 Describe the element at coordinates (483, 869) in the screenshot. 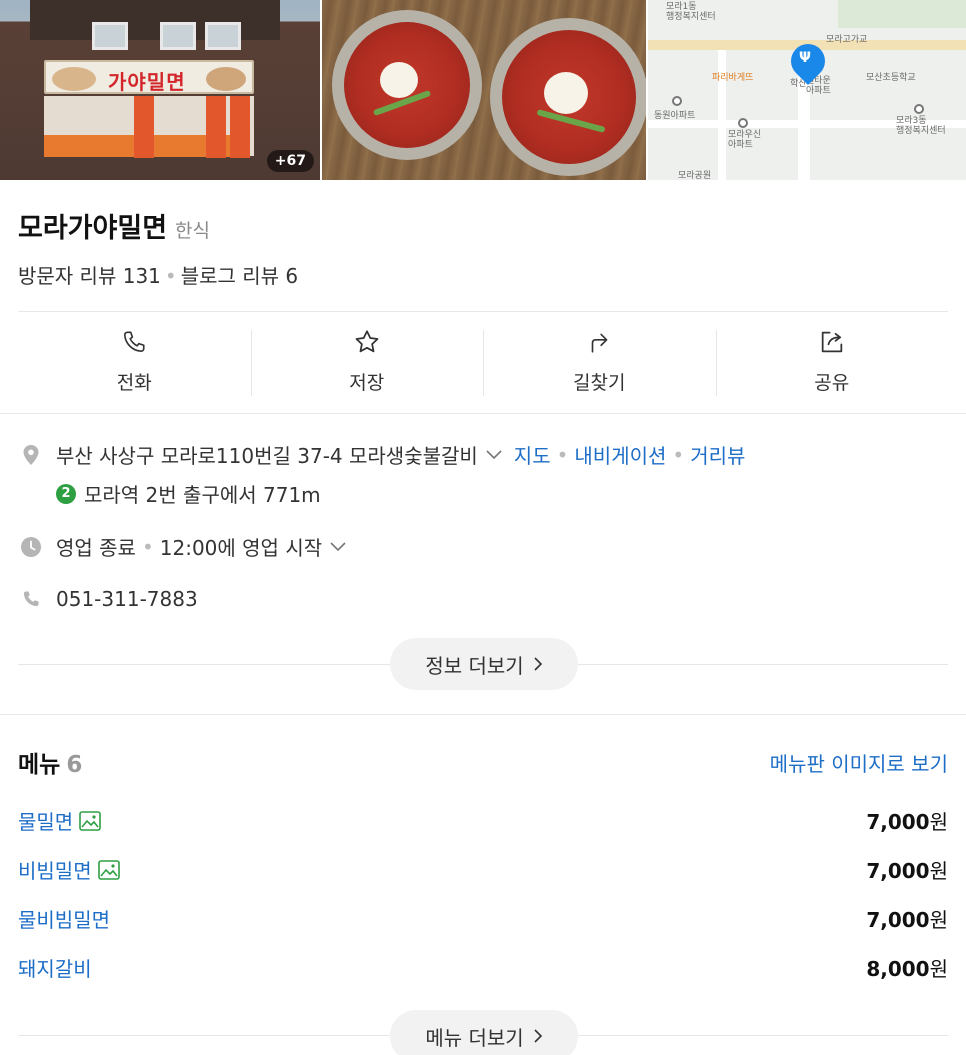

I see `menu-item: 비빔밀면 7,000원` at that location.